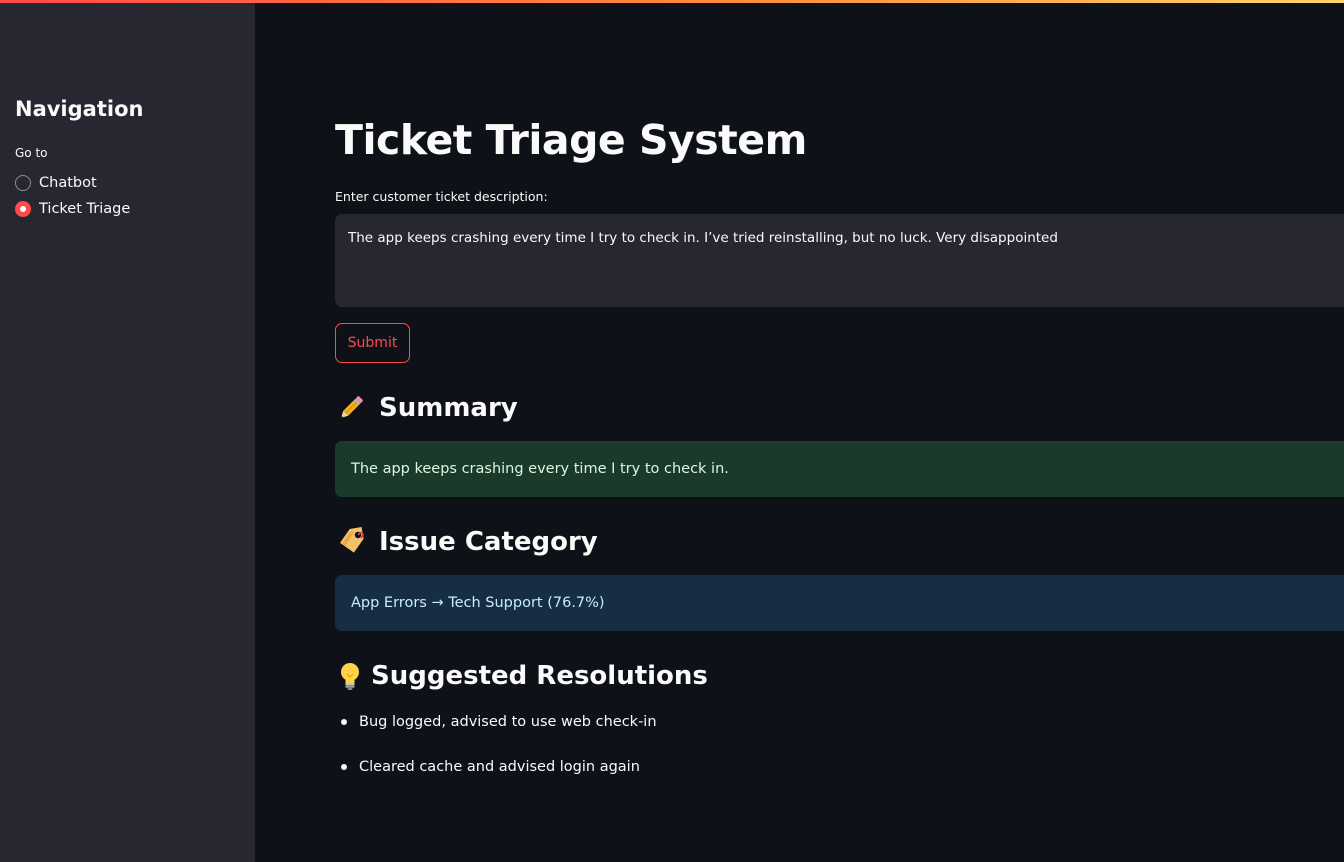  I want to click on resolution-list-item: Bug logged, advised to use web check-in, so click(496, 722).